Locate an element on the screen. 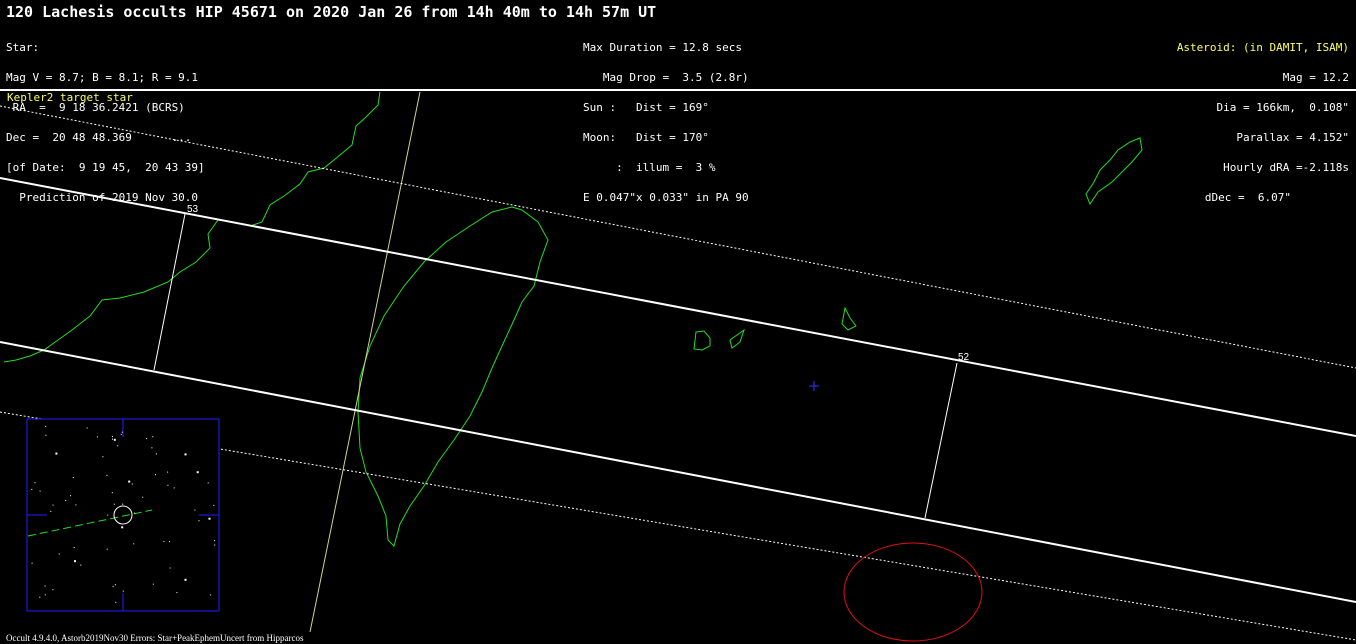 This screenshot has width=1356, height=644. time-label-53: 53 is located at coordinates (193, 209).